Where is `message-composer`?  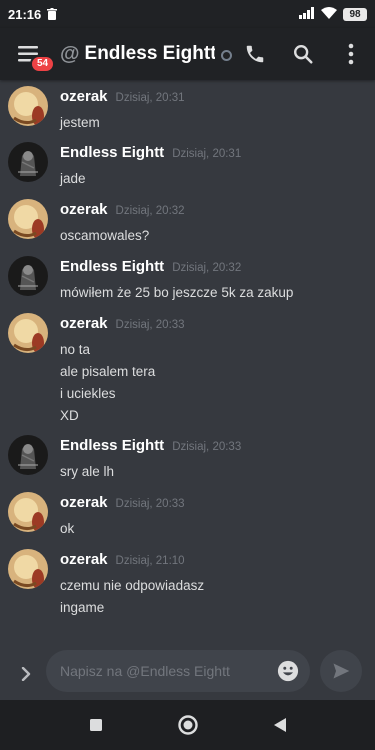
message-composer is located at coordinates (187, 675).